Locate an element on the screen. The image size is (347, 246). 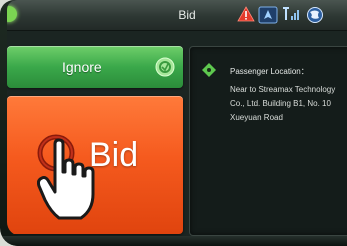
address-line: Co., Ltd. Building B1, No. 10 is located at coordinates (280, 103).